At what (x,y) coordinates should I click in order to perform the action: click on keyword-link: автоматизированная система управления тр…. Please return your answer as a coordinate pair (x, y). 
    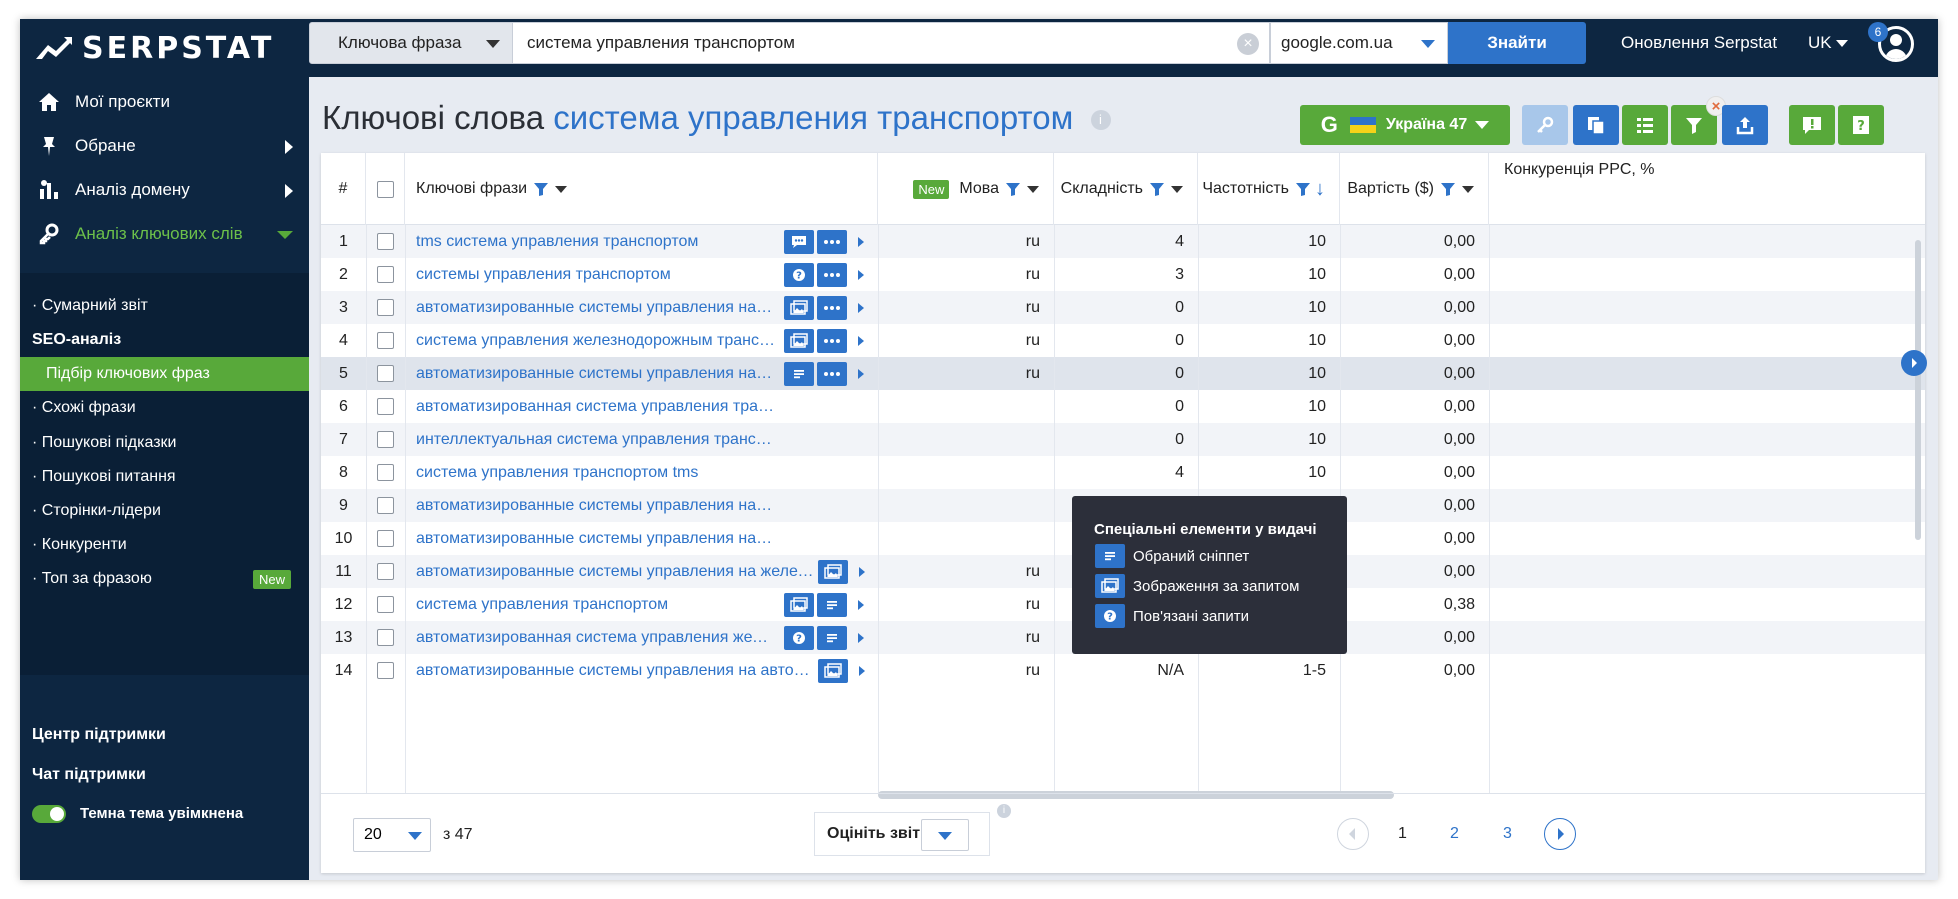
    Looking at the image, I should click on (596, 407).